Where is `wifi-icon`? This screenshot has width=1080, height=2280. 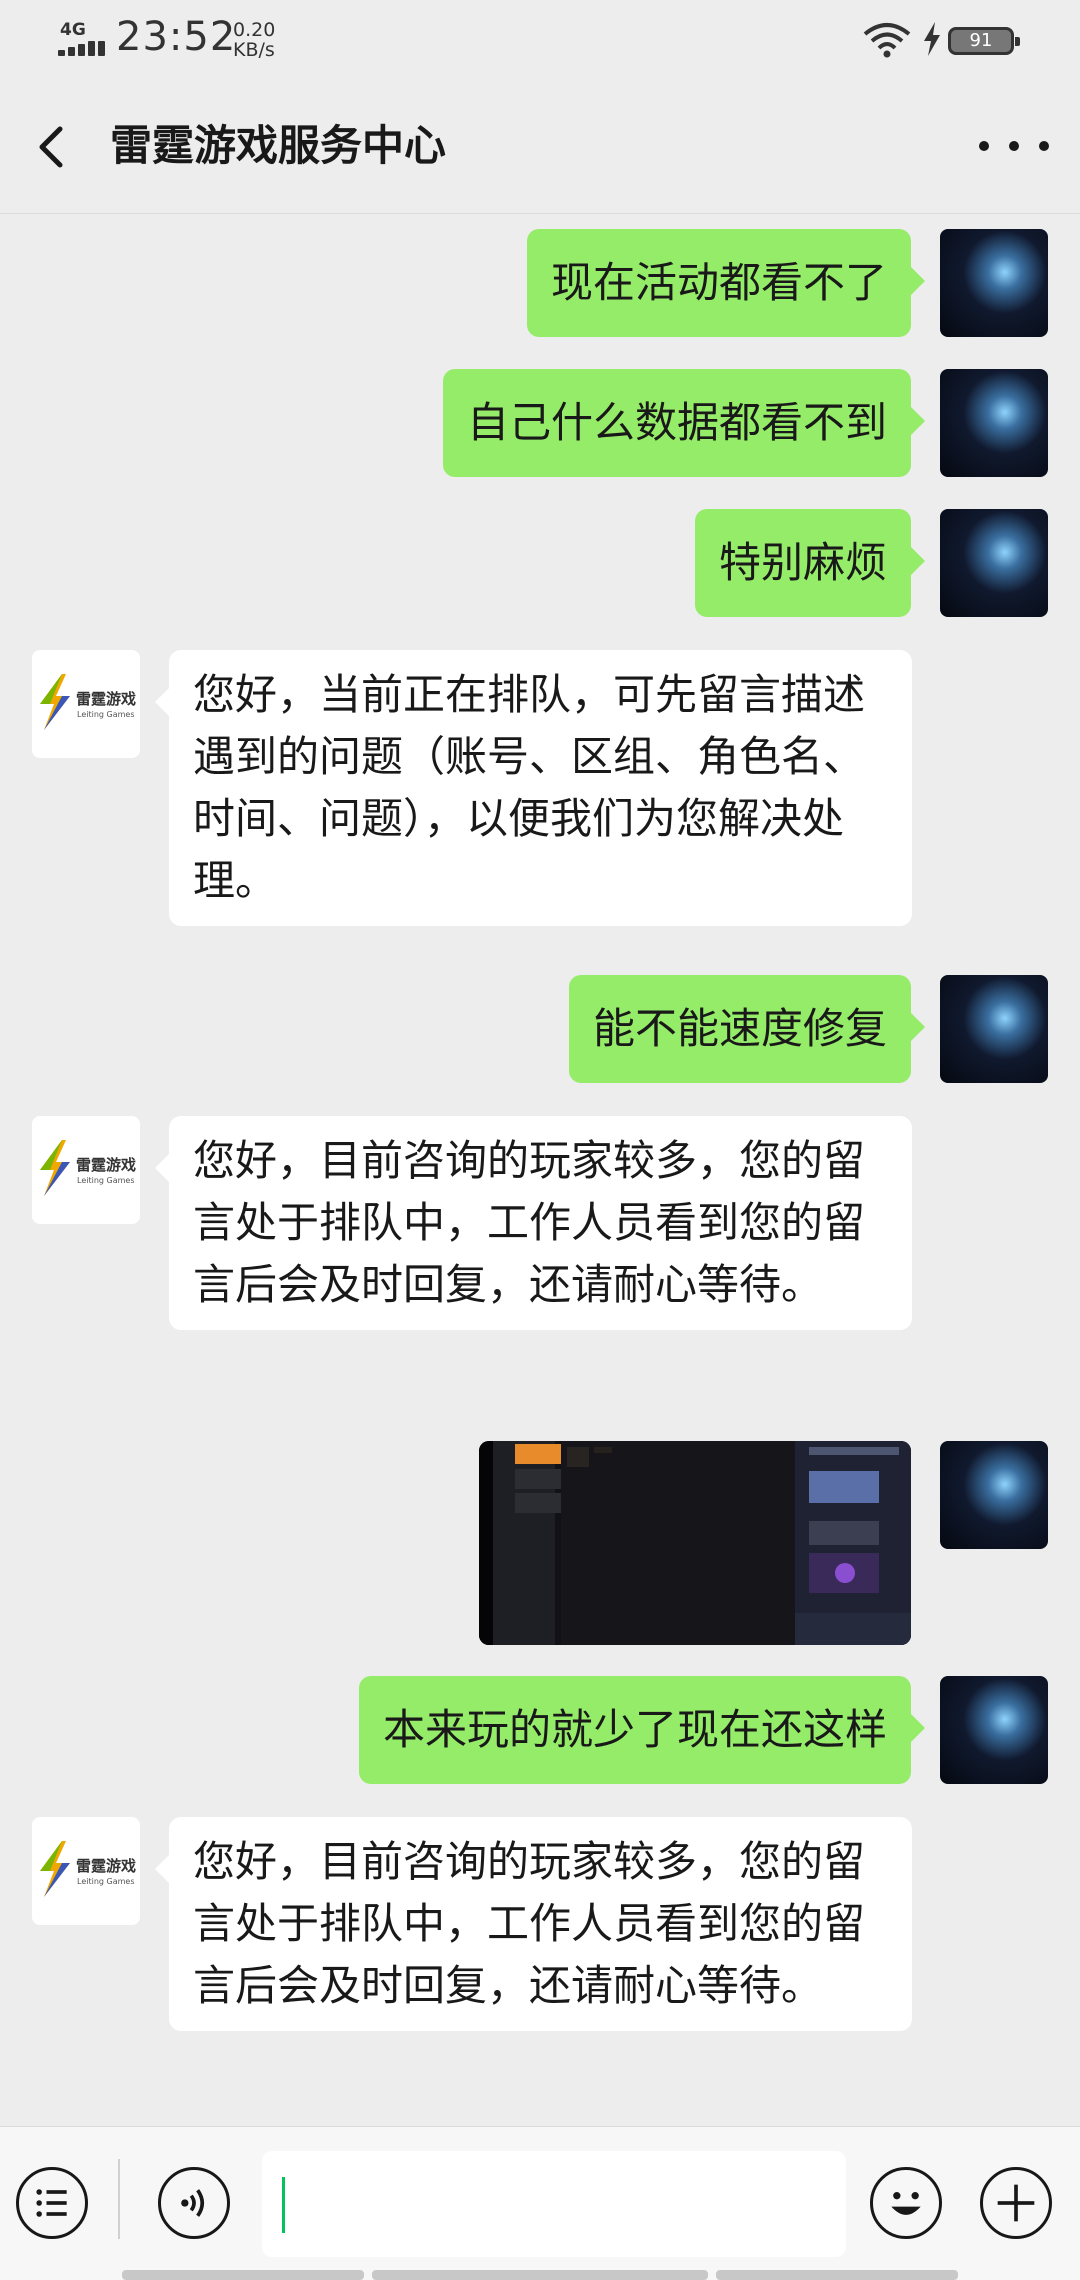
wifi-icon is located at coordinates (887, 40).